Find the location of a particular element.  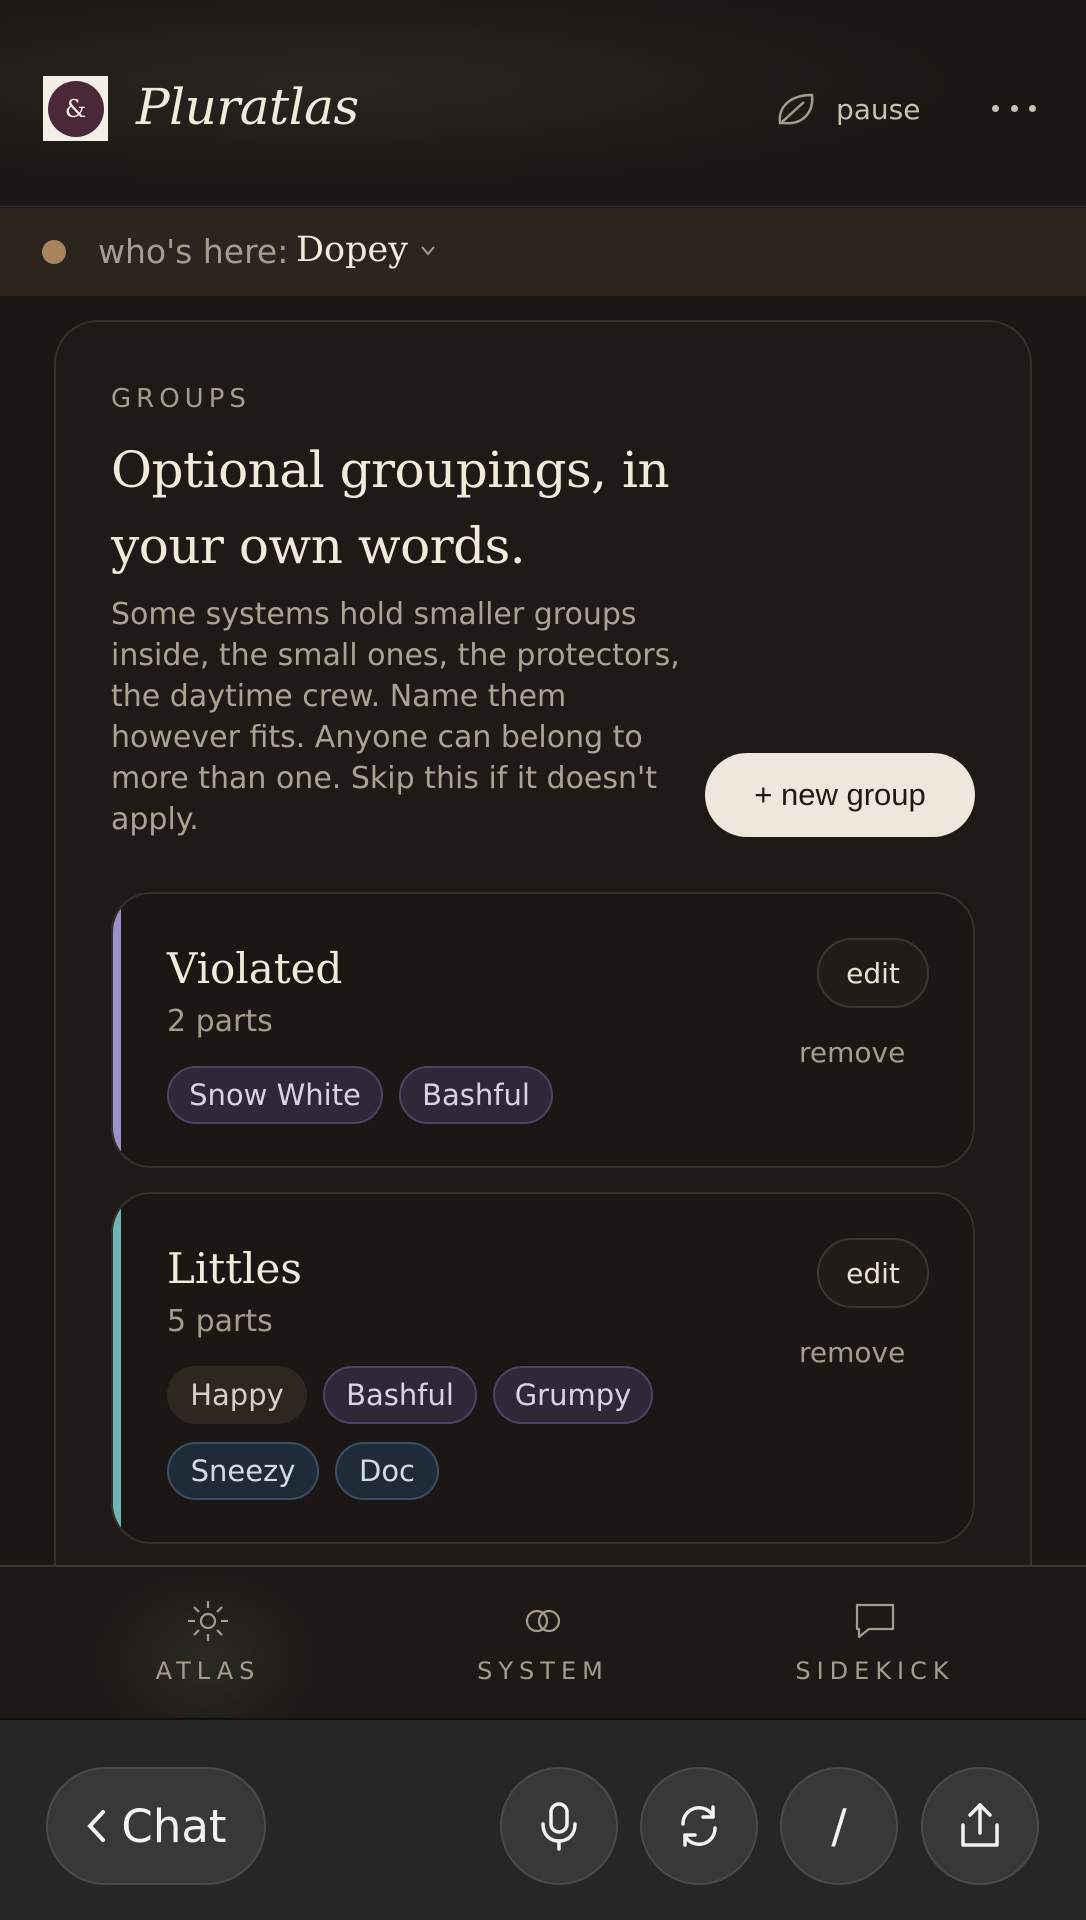

presence-name: Dopey is located at coordinates (352, 250).